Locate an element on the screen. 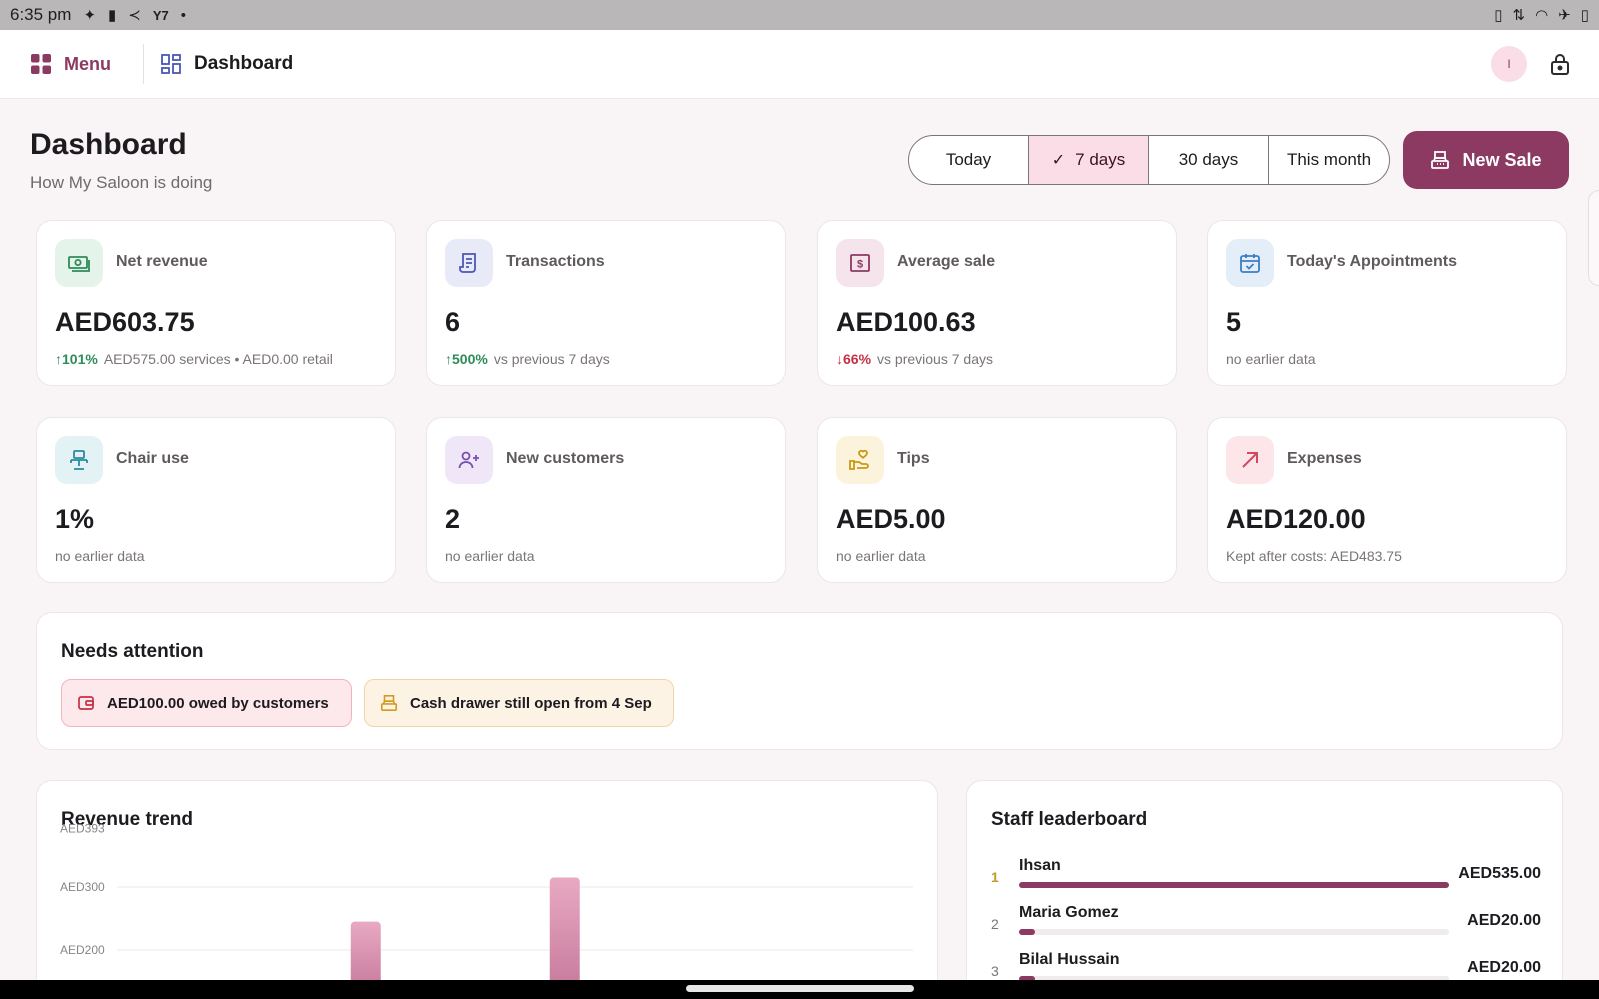 The width and height of the screenshot is (1599, 999). leaderboard-amount: AED535.00 is located at coordinates (1499, 873).